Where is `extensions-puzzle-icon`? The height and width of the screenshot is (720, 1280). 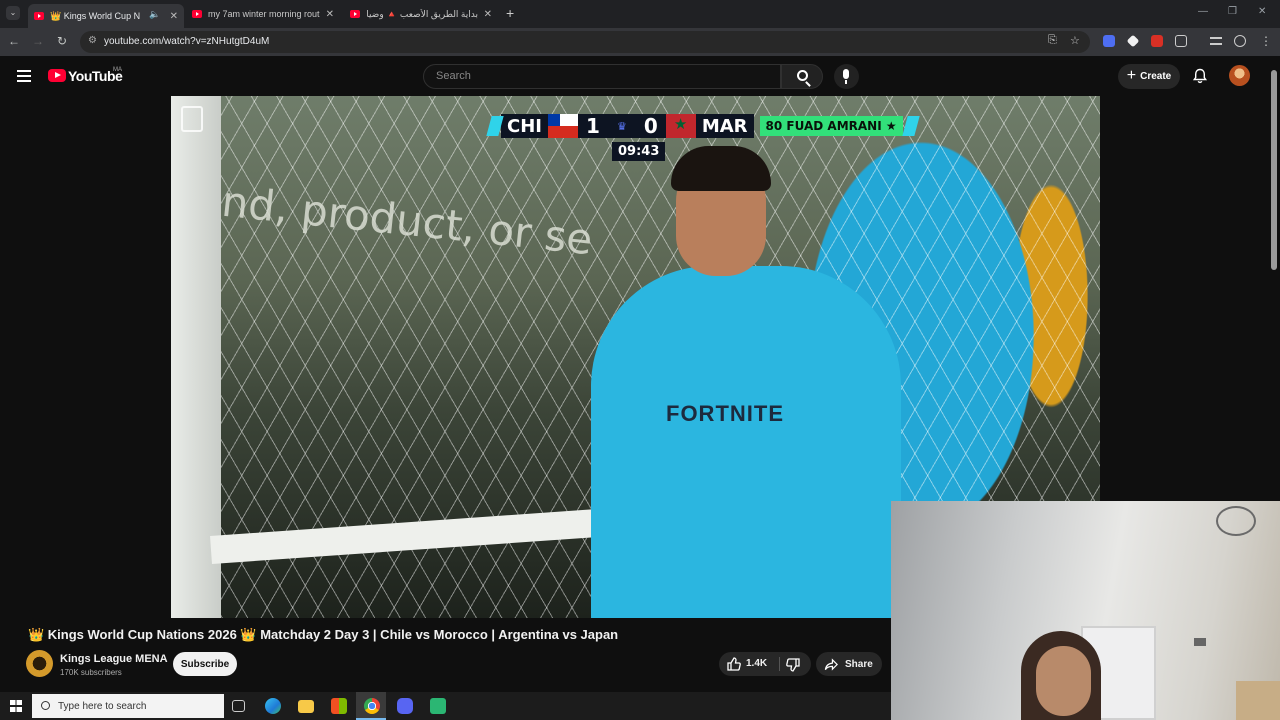 extensions-puzzle-icon is located at coordinates (1181, 41).